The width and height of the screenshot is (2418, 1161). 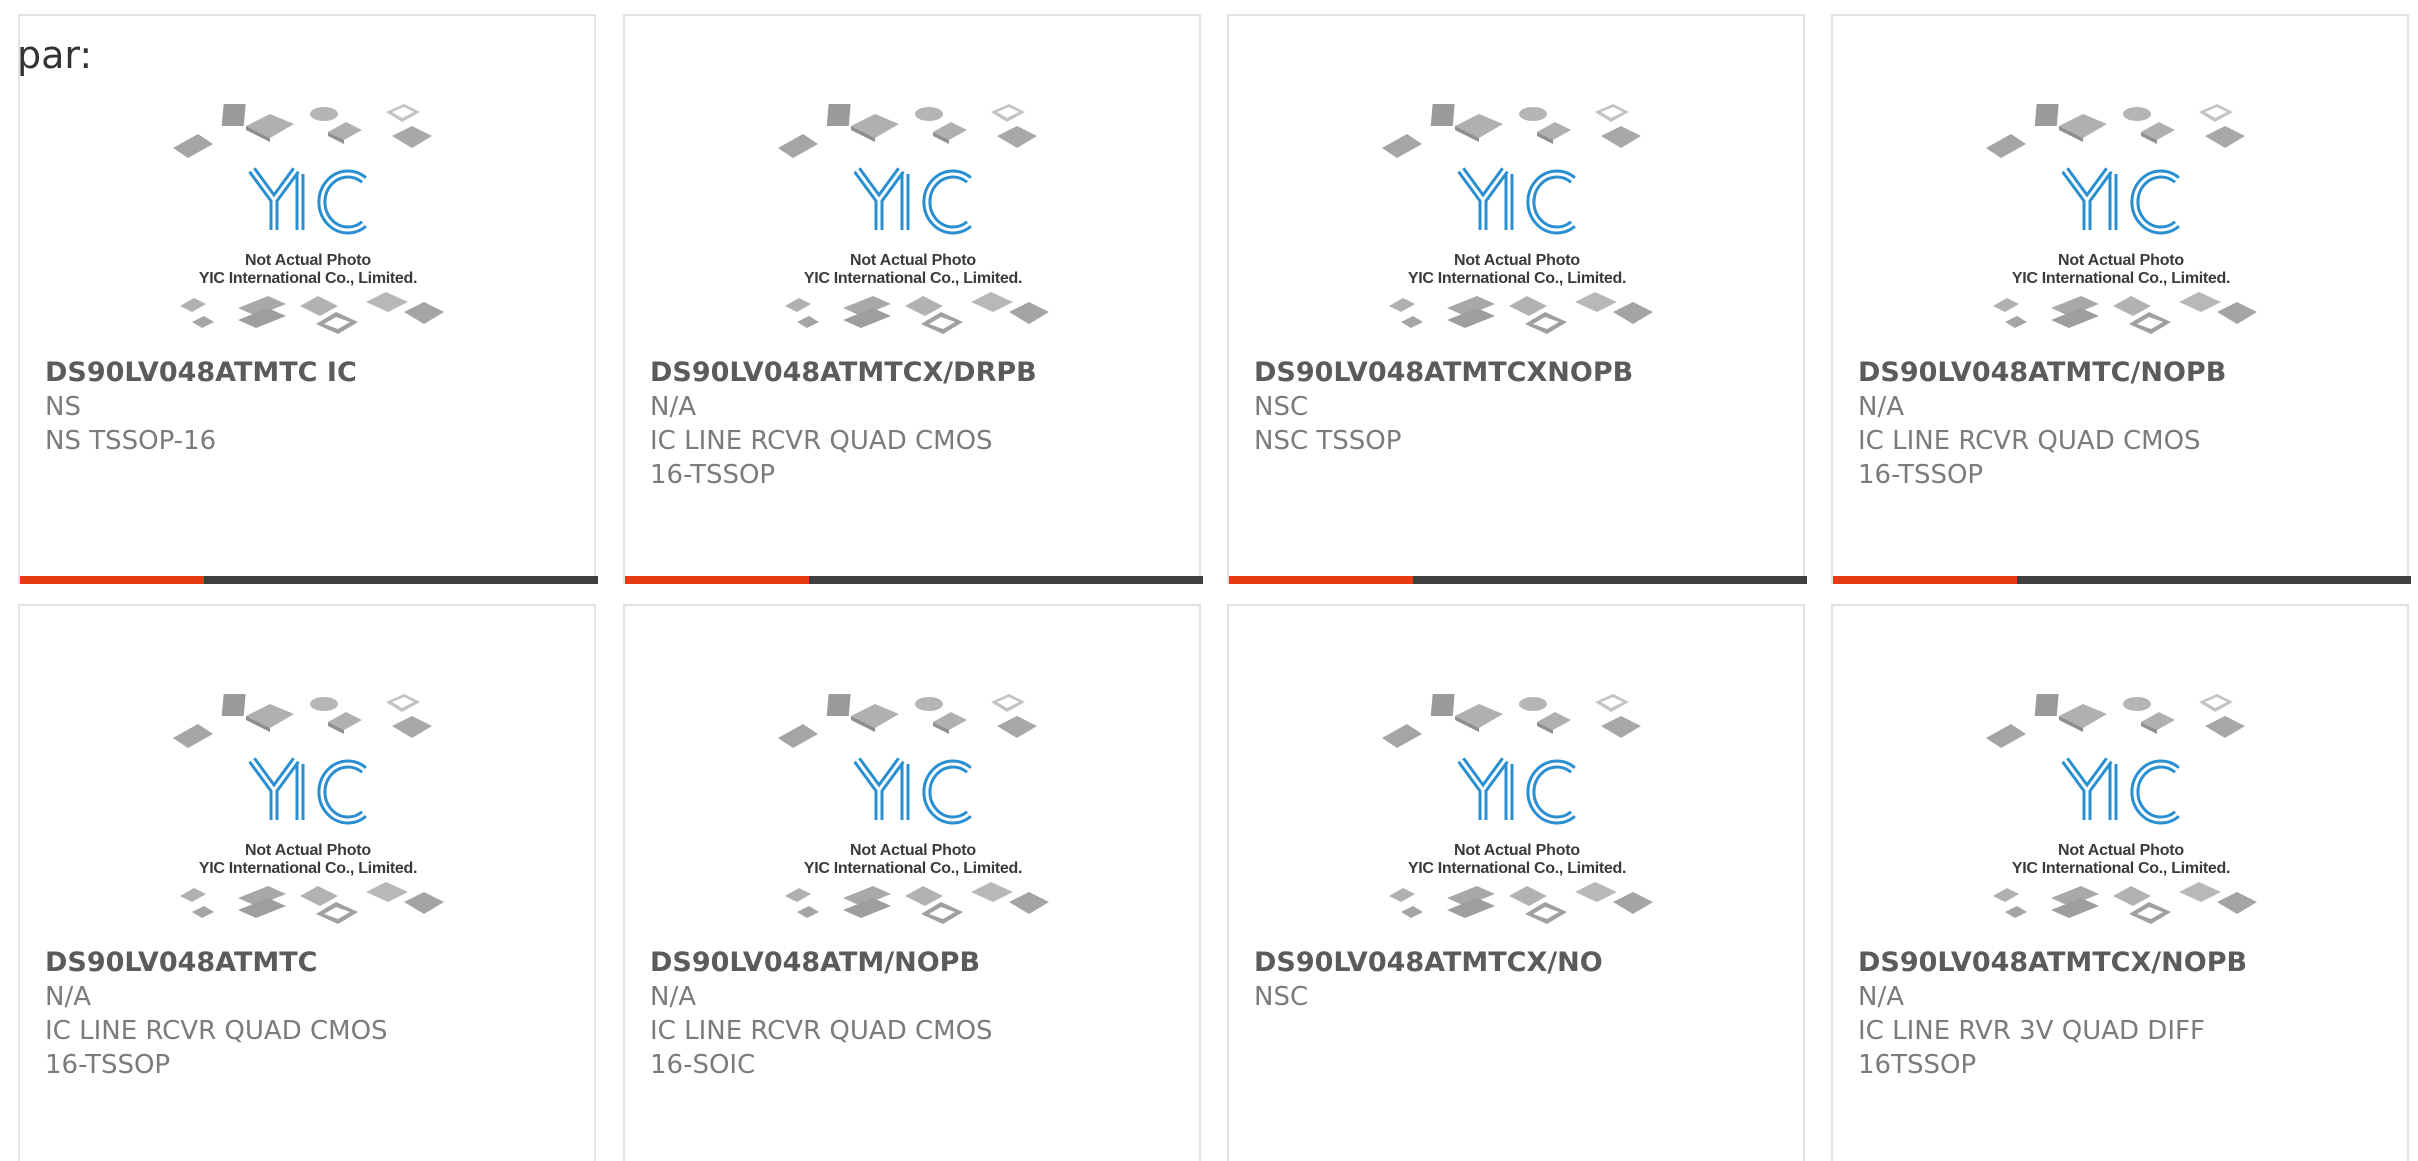 What do you see at coordinates (295, 373) in the screenshot?
I see `part-number-link: DS90LV048ATMTC IC` at bounding box center [295, 373].